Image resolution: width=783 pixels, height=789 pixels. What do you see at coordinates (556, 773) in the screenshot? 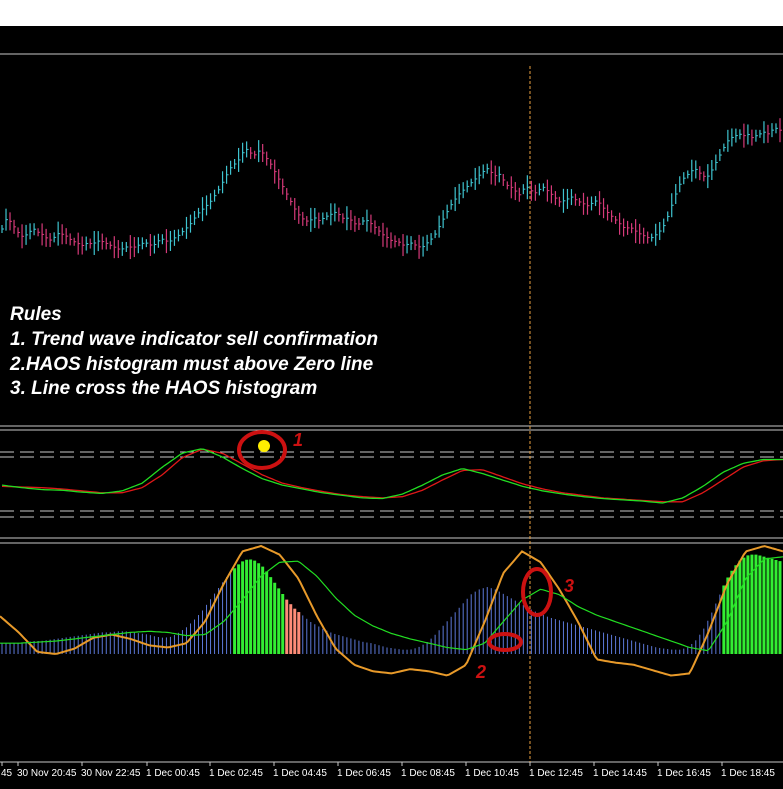
I see `time-tick-label: 1 Dec 12:45` at bounding box center [556, 773].